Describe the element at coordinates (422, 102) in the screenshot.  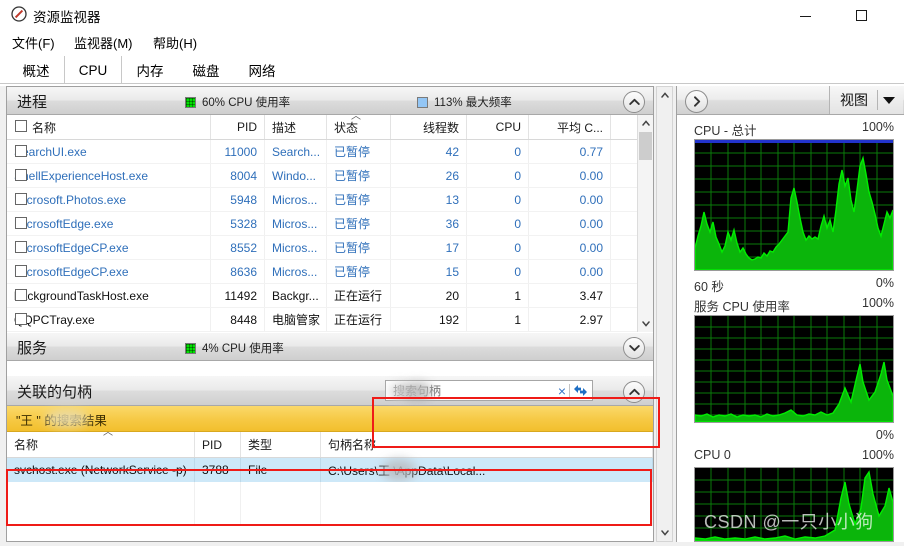
I see `max-frequency-swatch-icon` at that location.